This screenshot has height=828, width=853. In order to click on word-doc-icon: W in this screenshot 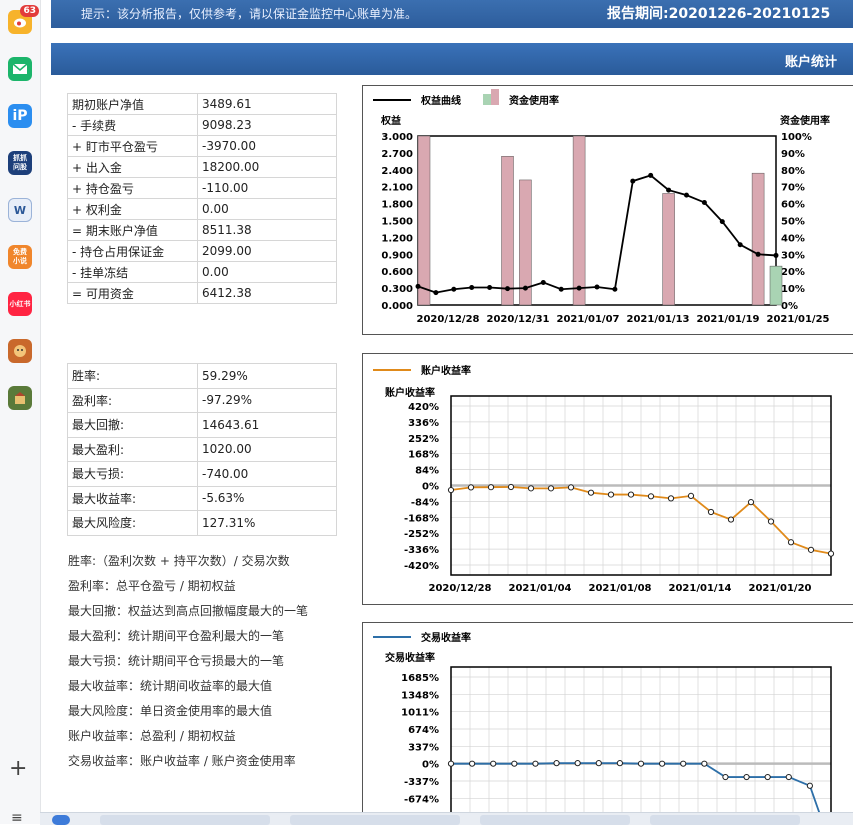, I will do `click(20, 210)`.